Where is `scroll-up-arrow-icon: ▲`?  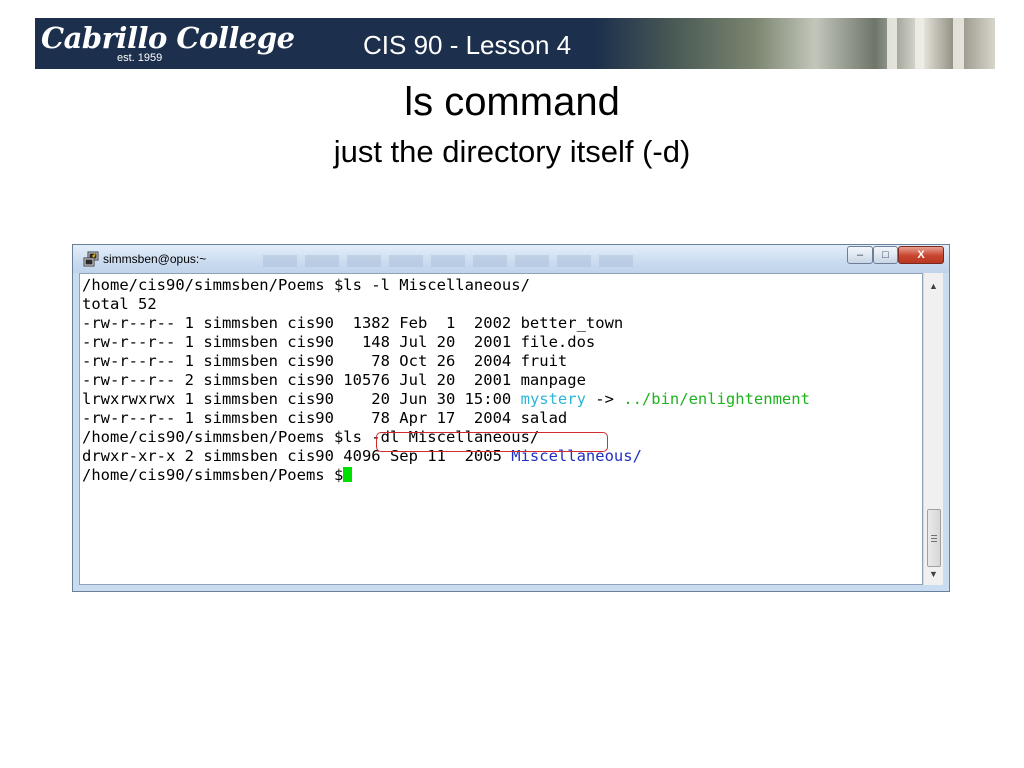 scroll-up-arrow-icon: ▲ is located at coordinates (933, 286).